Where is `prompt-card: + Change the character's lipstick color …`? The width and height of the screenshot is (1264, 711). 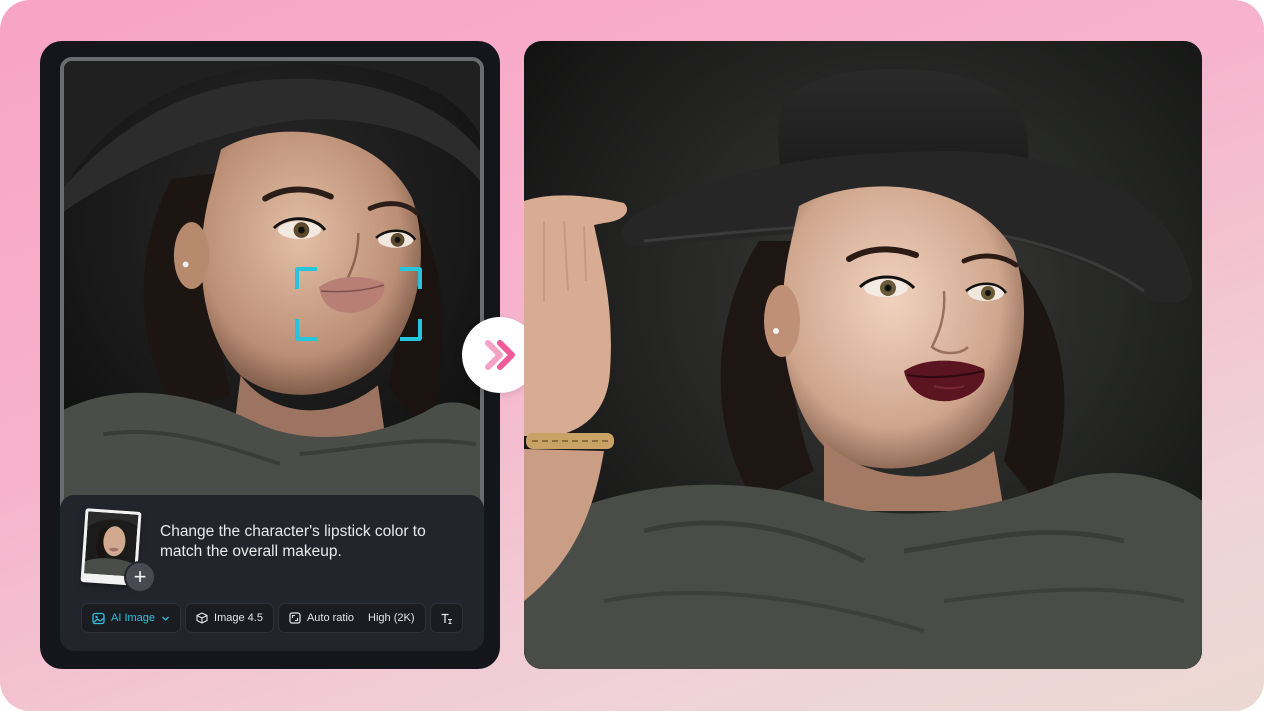 prompt-card: + Change the character's lipstick color … is located at coordinates (272, 573).